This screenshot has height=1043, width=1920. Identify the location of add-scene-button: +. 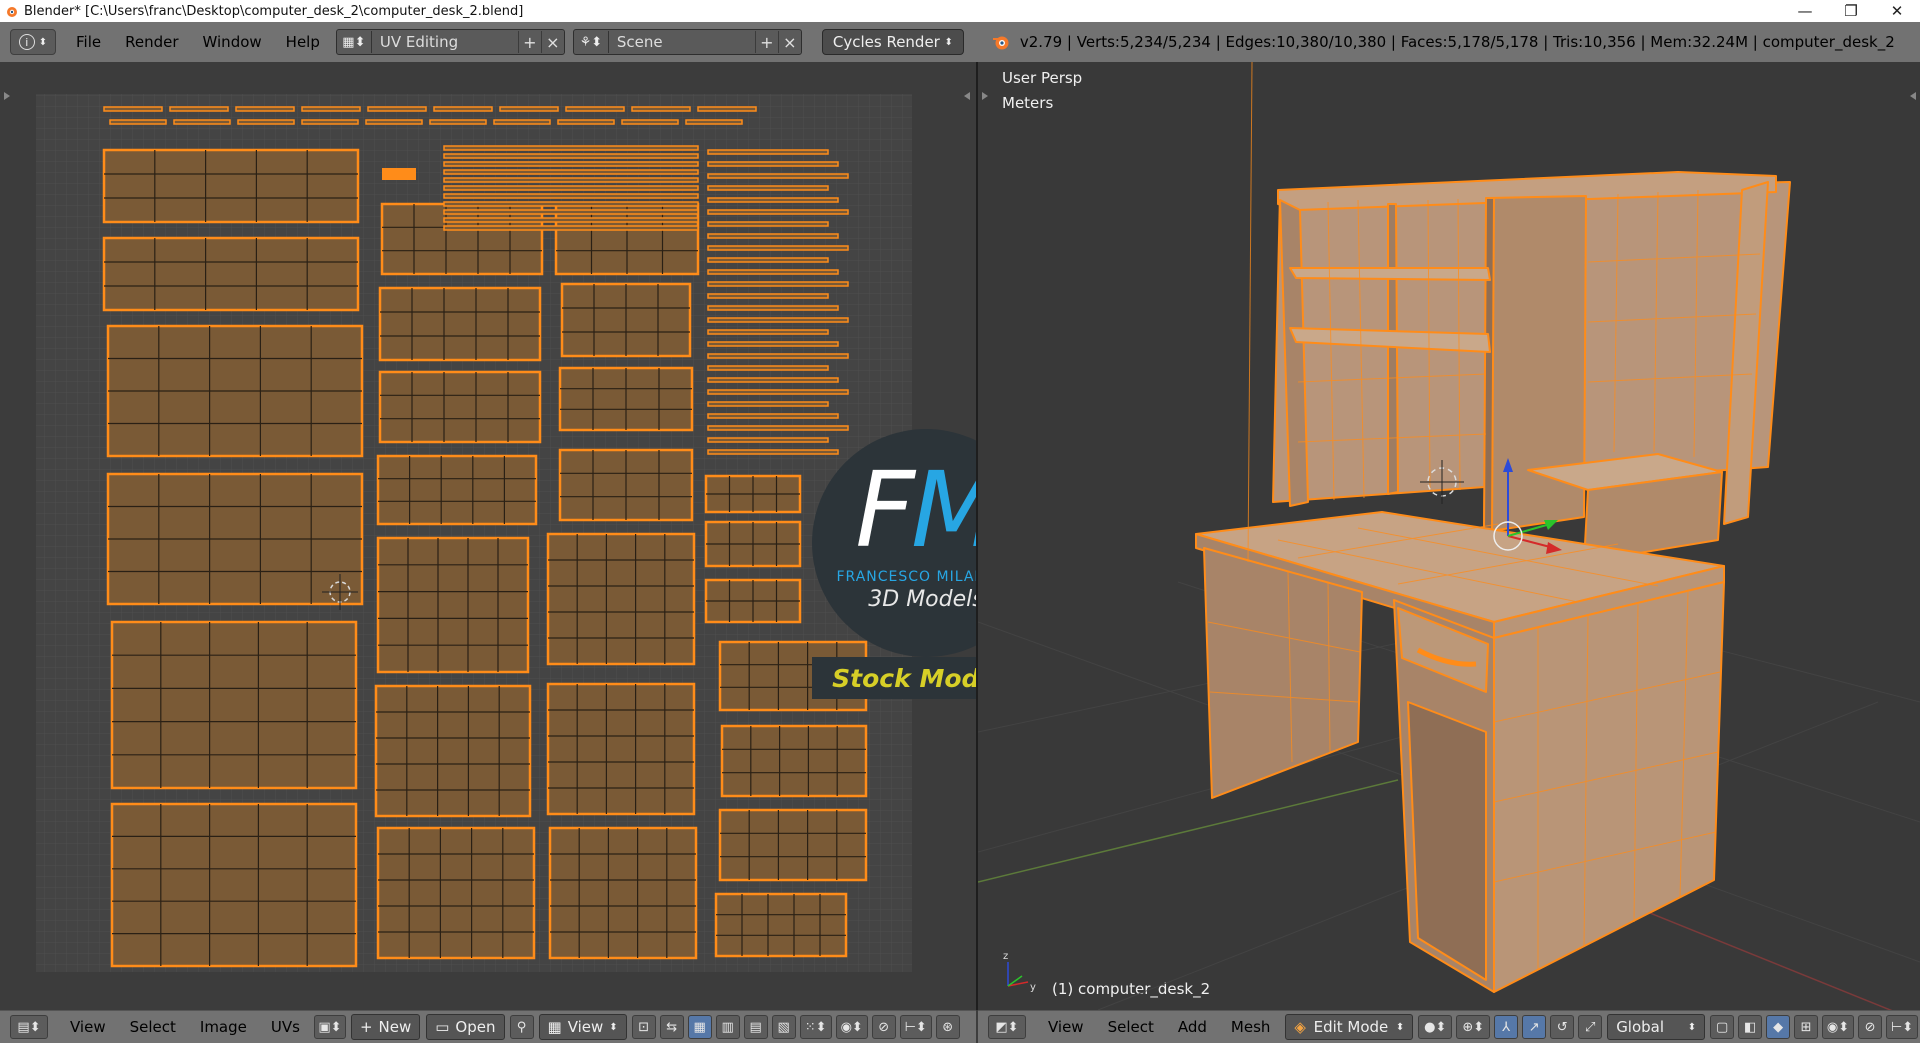
(766, 42).